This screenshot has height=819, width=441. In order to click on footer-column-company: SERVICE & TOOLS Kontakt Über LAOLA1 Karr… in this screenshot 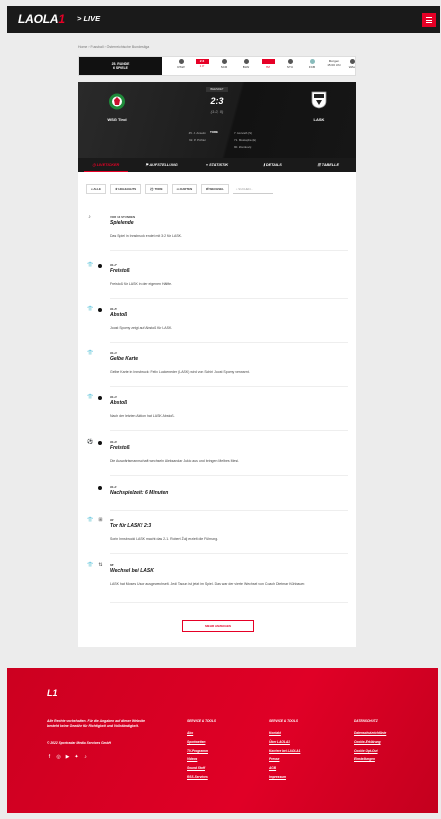, I will do `click(284, 750)`.